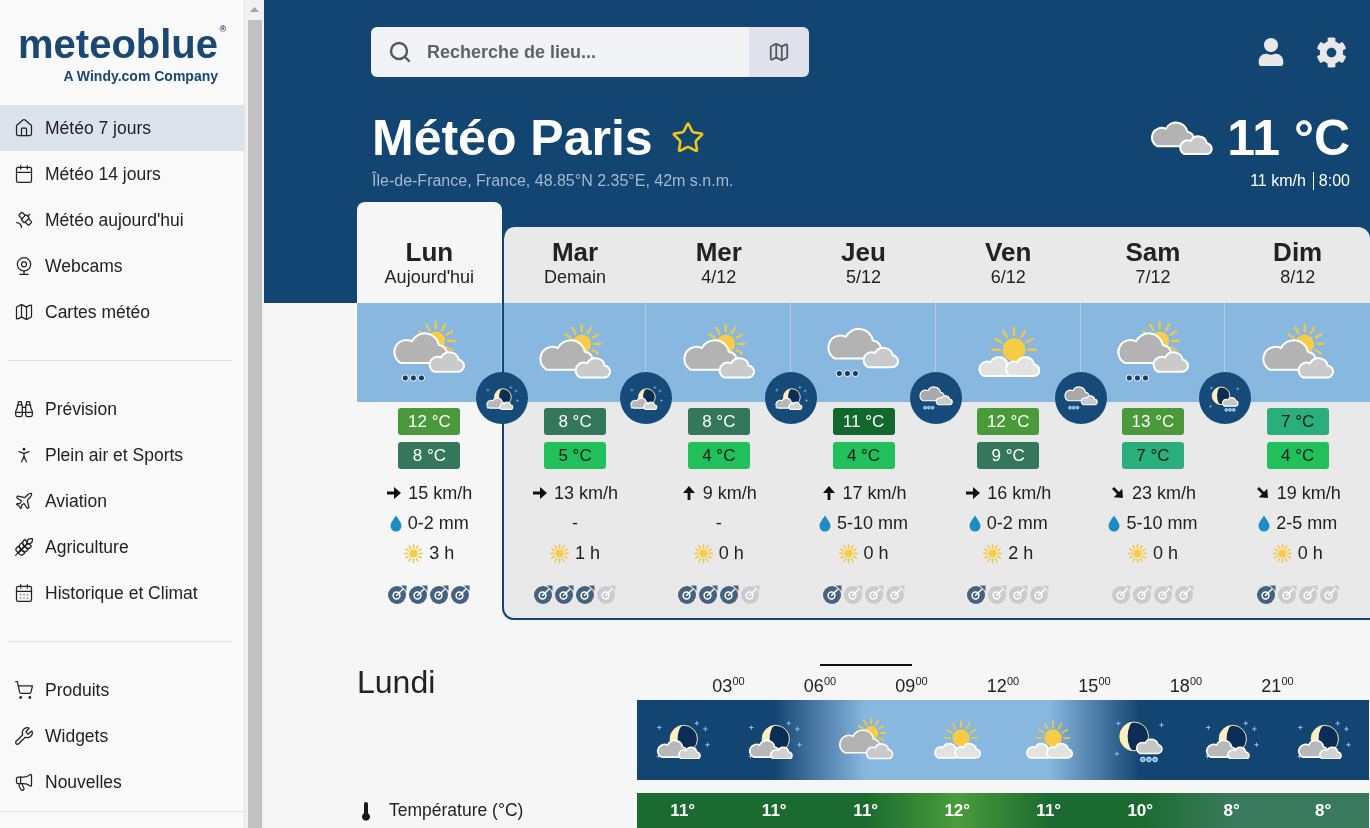 The width and height of the screenshot is (1370, 828). Describe the element at coordinates (122, 547) in the screenshot. I see `nav-item: Agriculture` at that location.